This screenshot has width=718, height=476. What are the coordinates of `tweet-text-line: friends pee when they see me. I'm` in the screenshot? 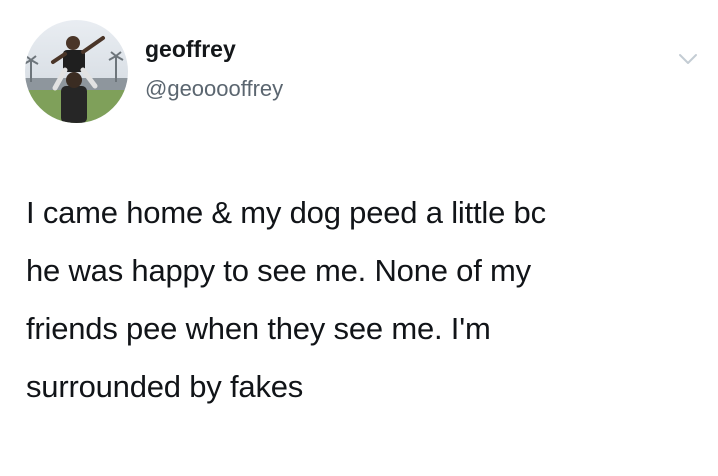 It's located at (258, 328).